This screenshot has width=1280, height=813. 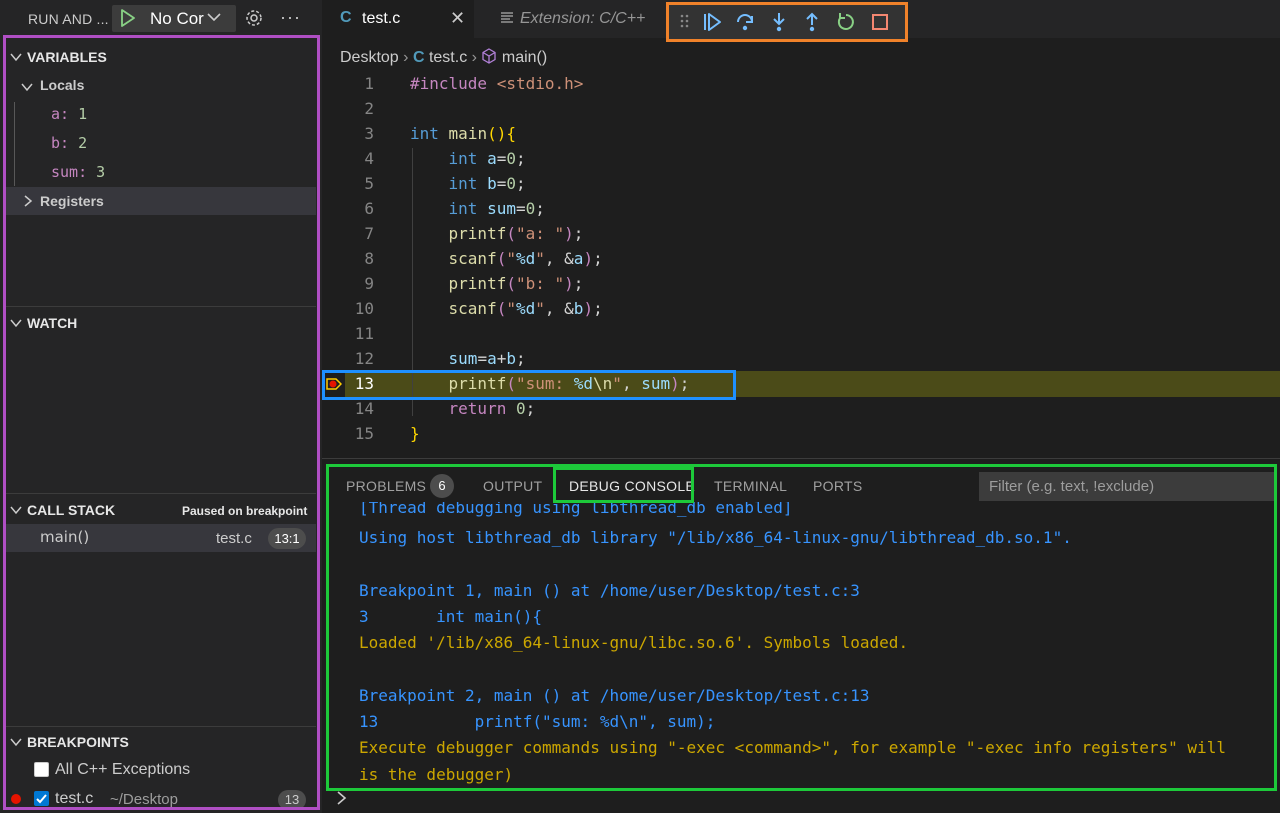 I want to click on code-line: return 0;, so click(x=492, y=408).